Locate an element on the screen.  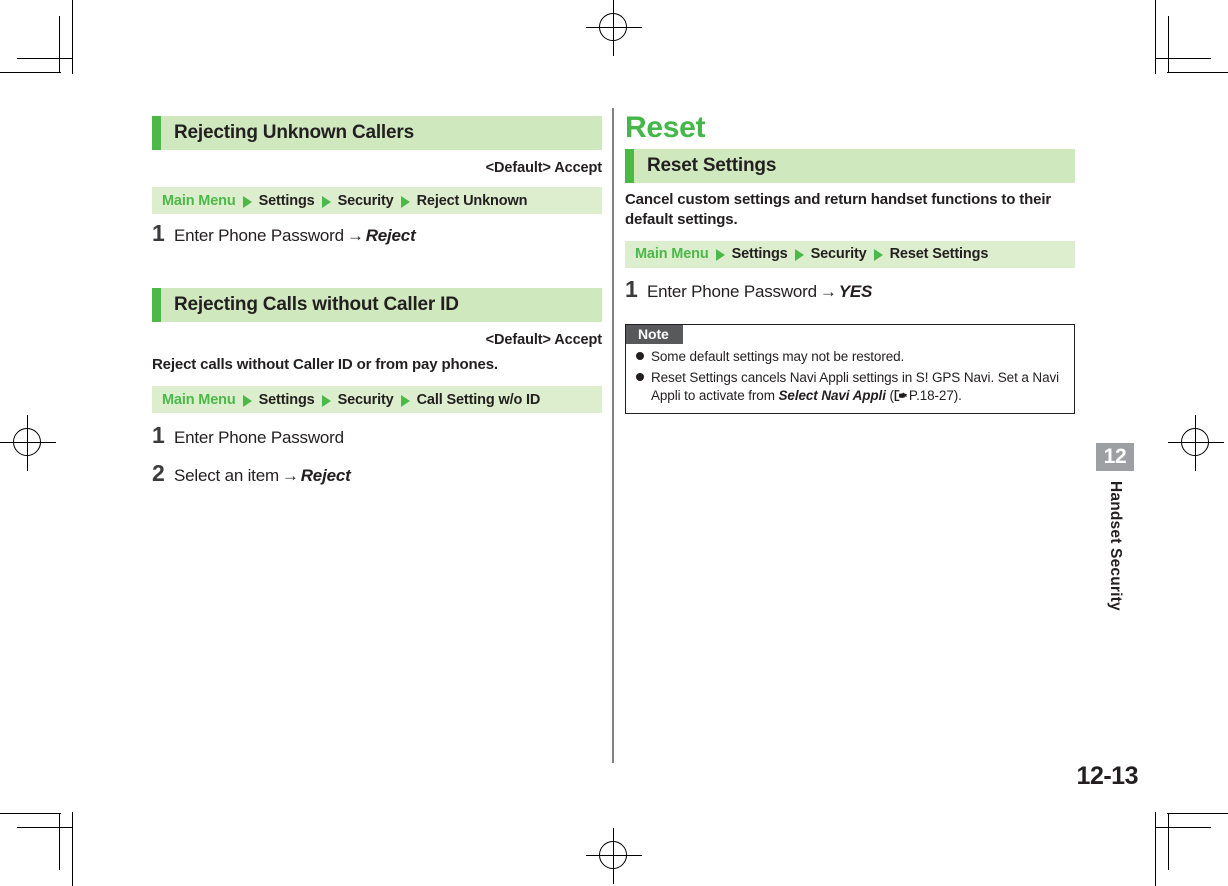
step-text-container: Enter Phone Password is located at coordinates (259, 437).